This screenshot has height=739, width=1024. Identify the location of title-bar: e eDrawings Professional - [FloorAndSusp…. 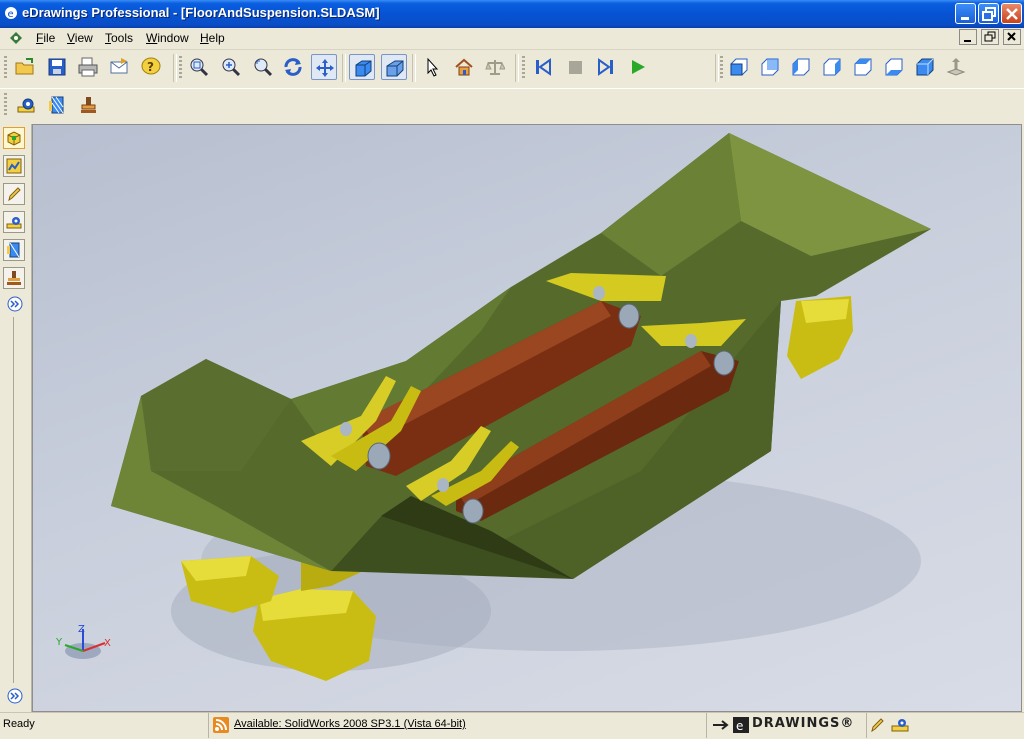
(512, 14).